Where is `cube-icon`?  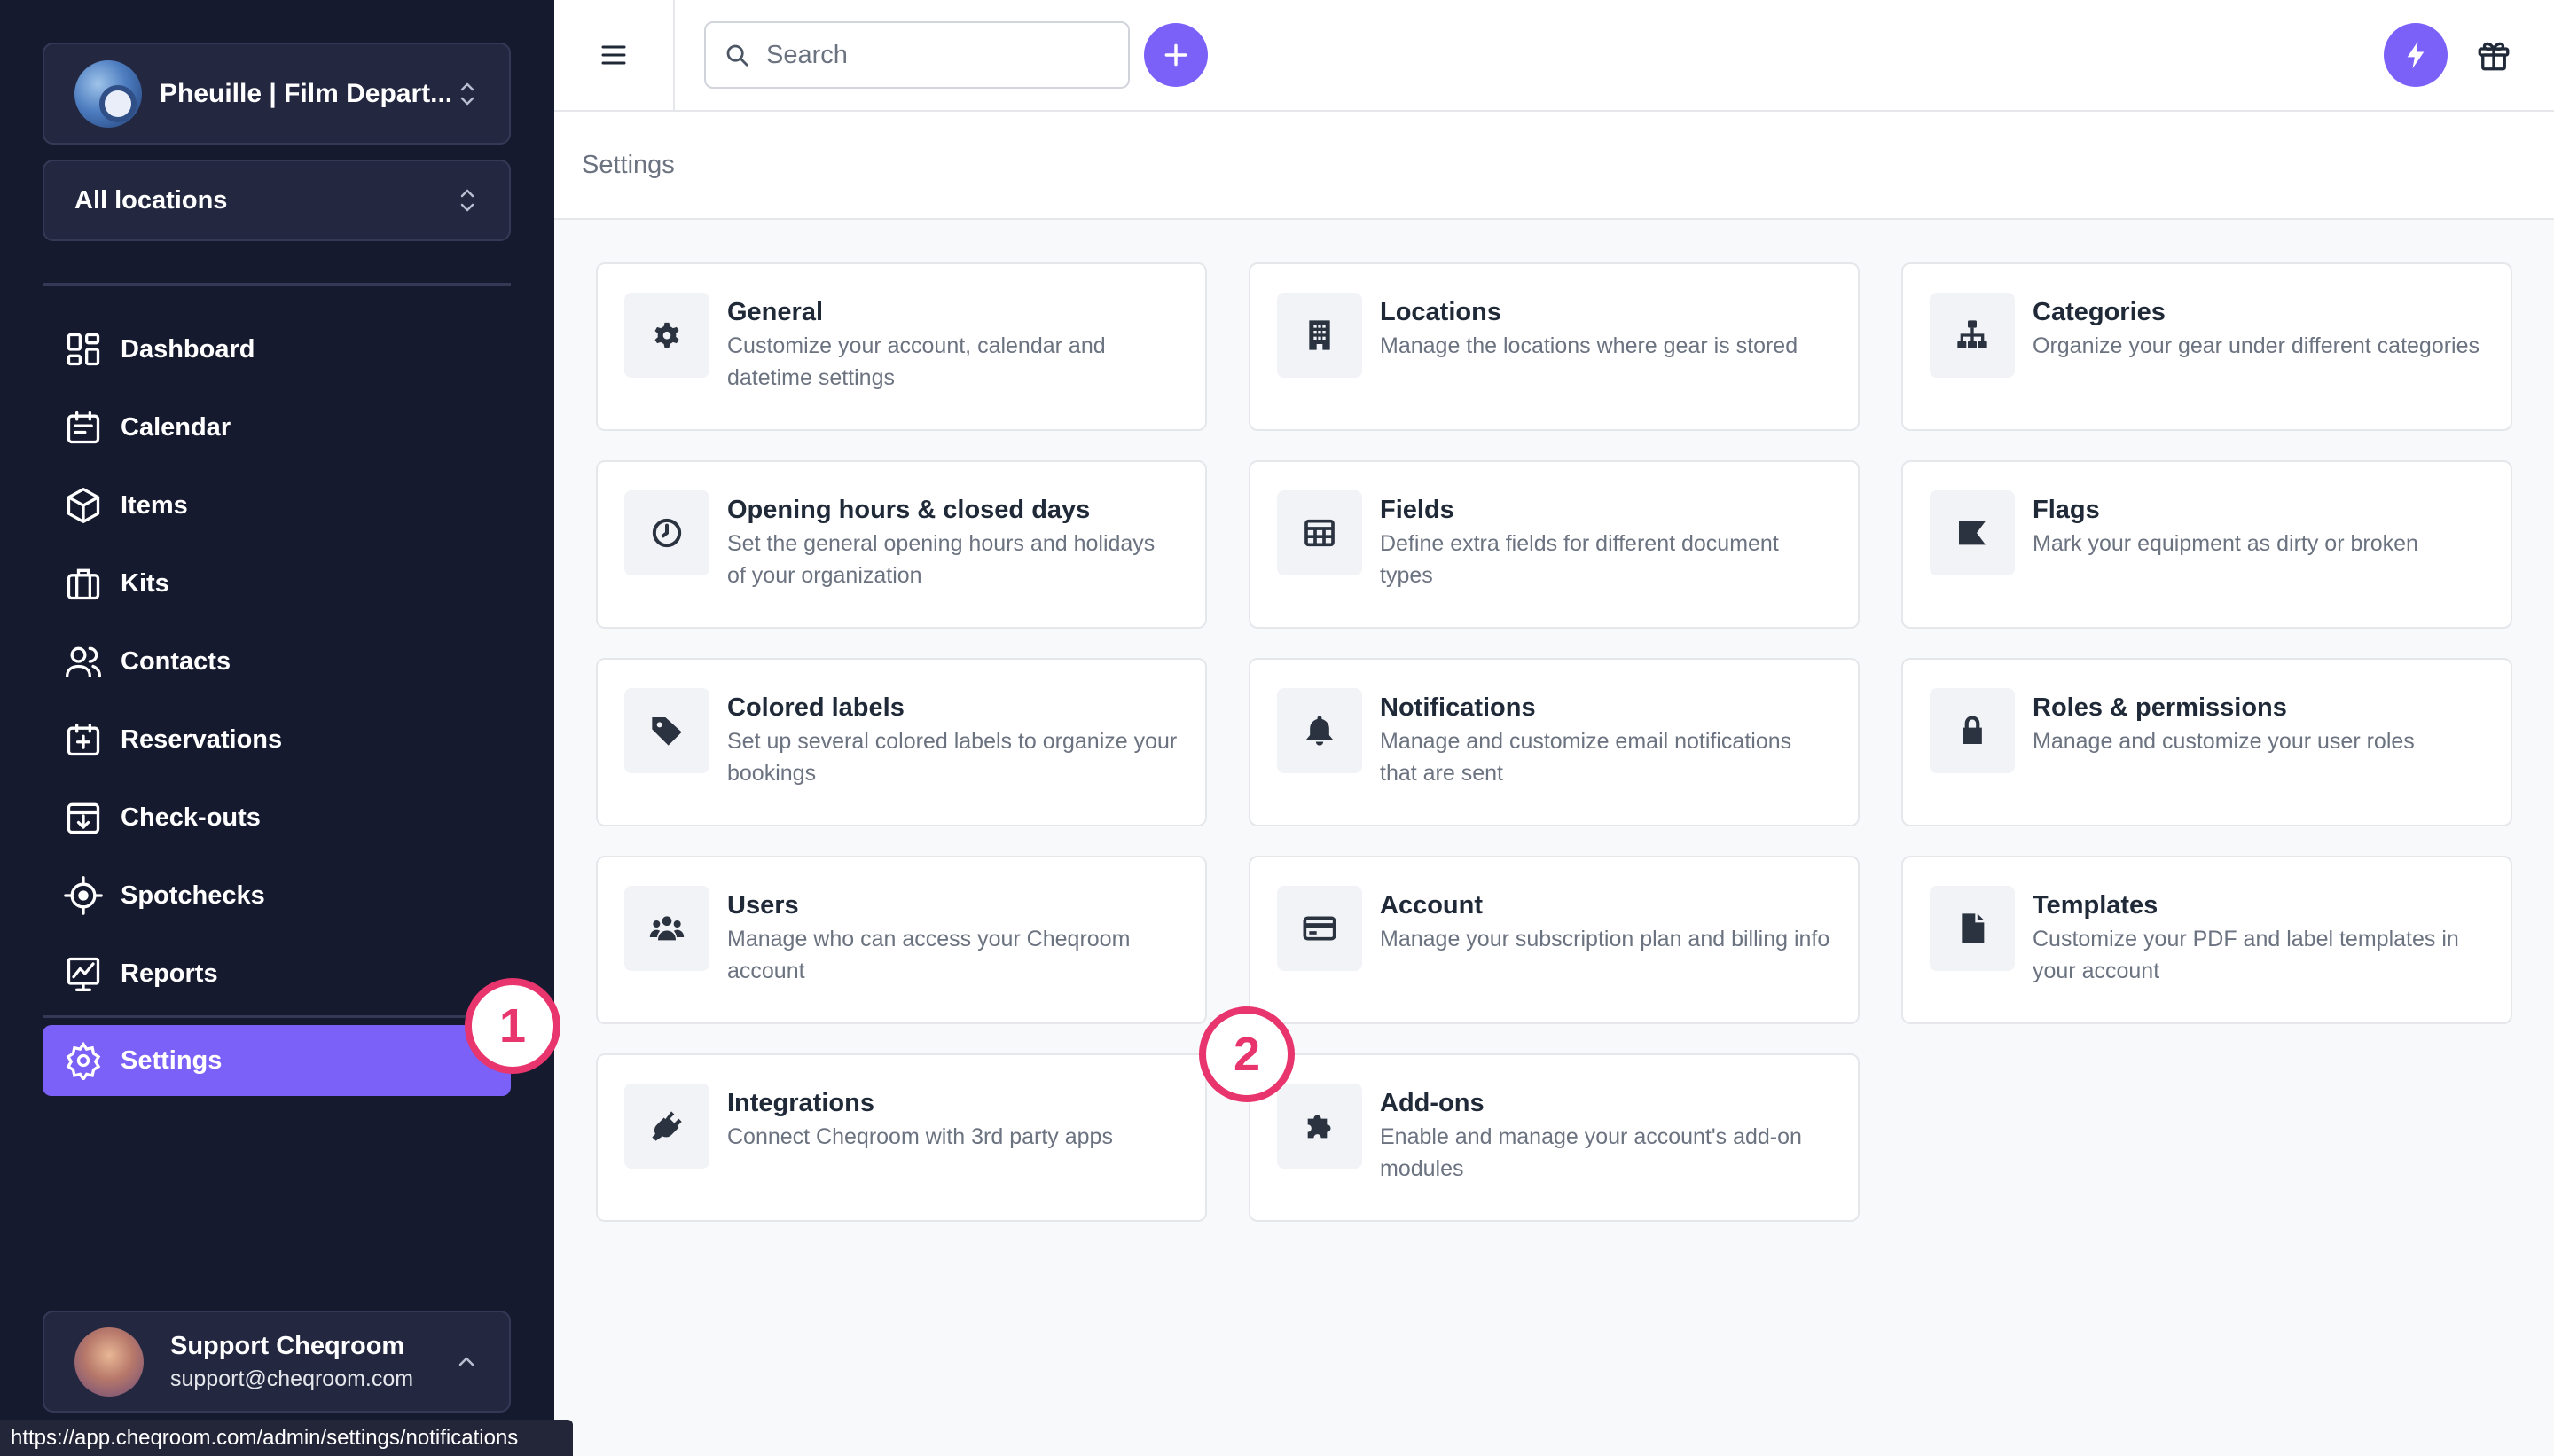 cube-icon is located at coordinates (83, 505).